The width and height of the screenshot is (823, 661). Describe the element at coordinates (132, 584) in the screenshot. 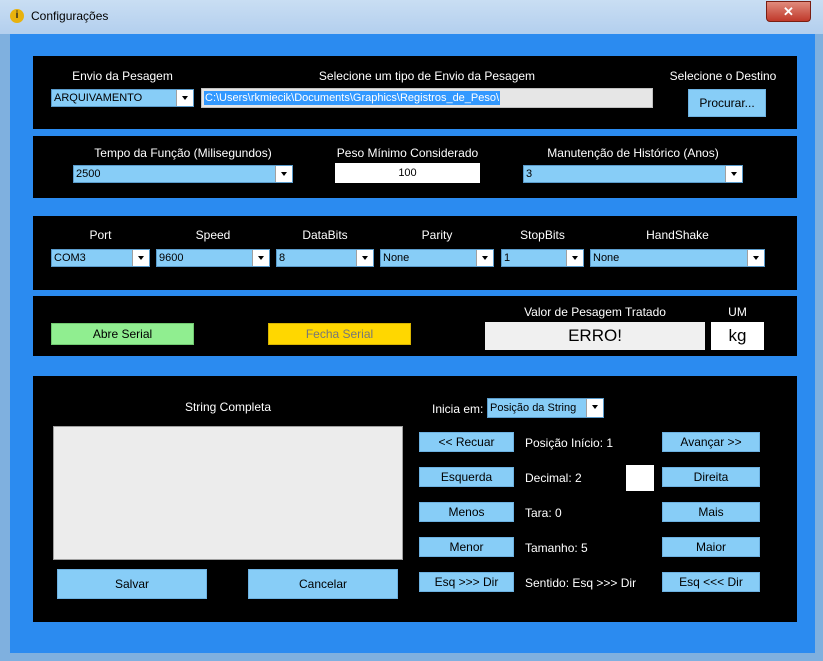

I see `salvar-button: Salvar` at that location.